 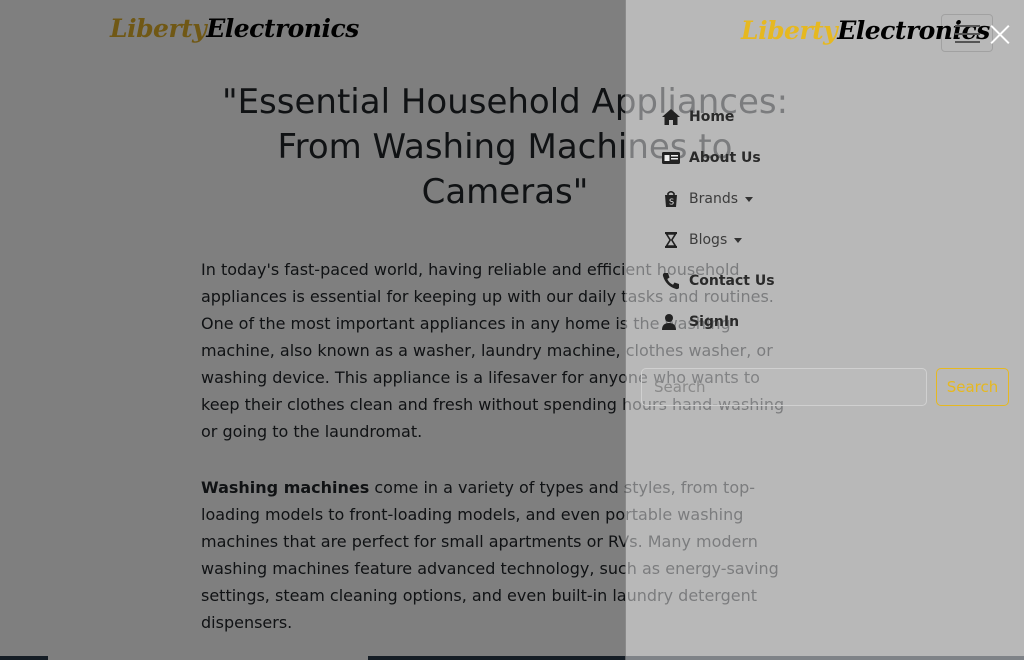 I want to click on nav-item-brands: S Brands, so click(x=707, y=199).